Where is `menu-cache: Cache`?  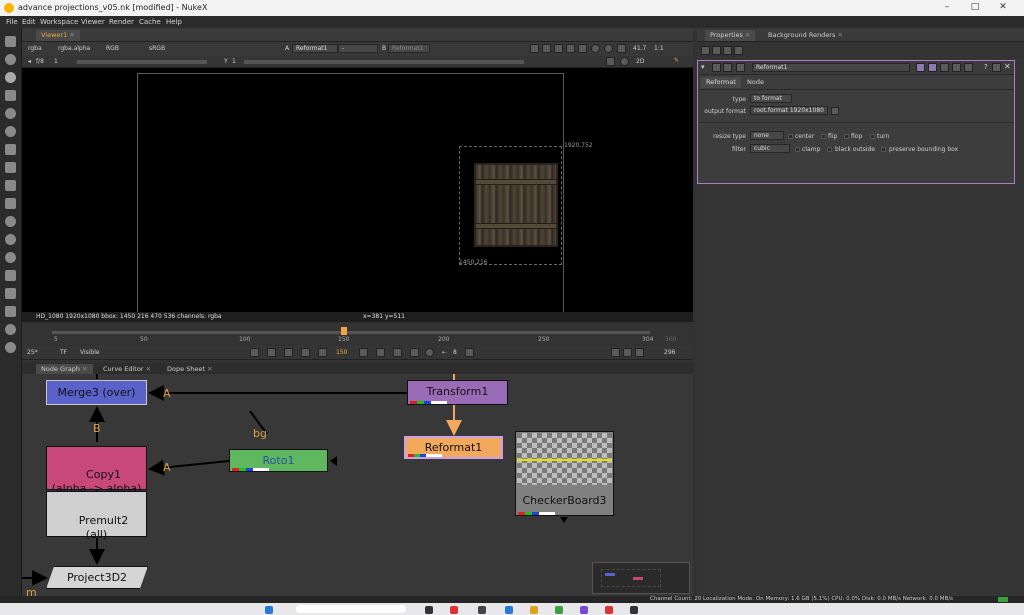
menu-cache: Cache is located at coordinates (150, 22).